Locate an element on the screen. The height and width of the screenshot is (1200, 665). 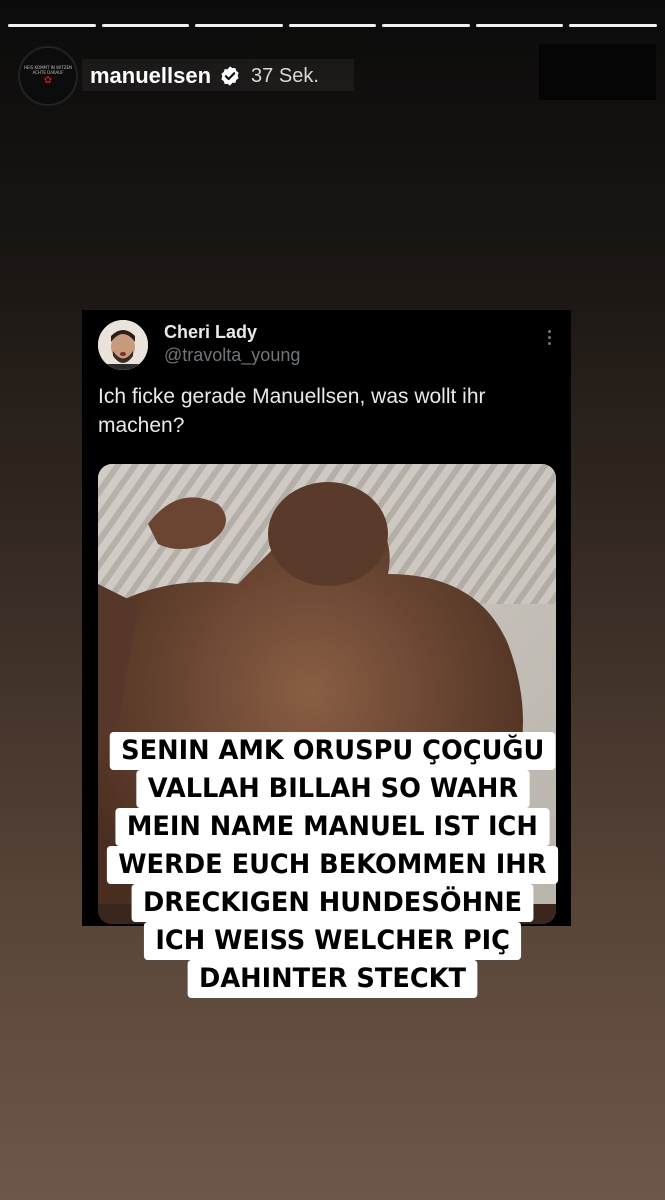
tweet-avatar is located at coordinates (123, 345).